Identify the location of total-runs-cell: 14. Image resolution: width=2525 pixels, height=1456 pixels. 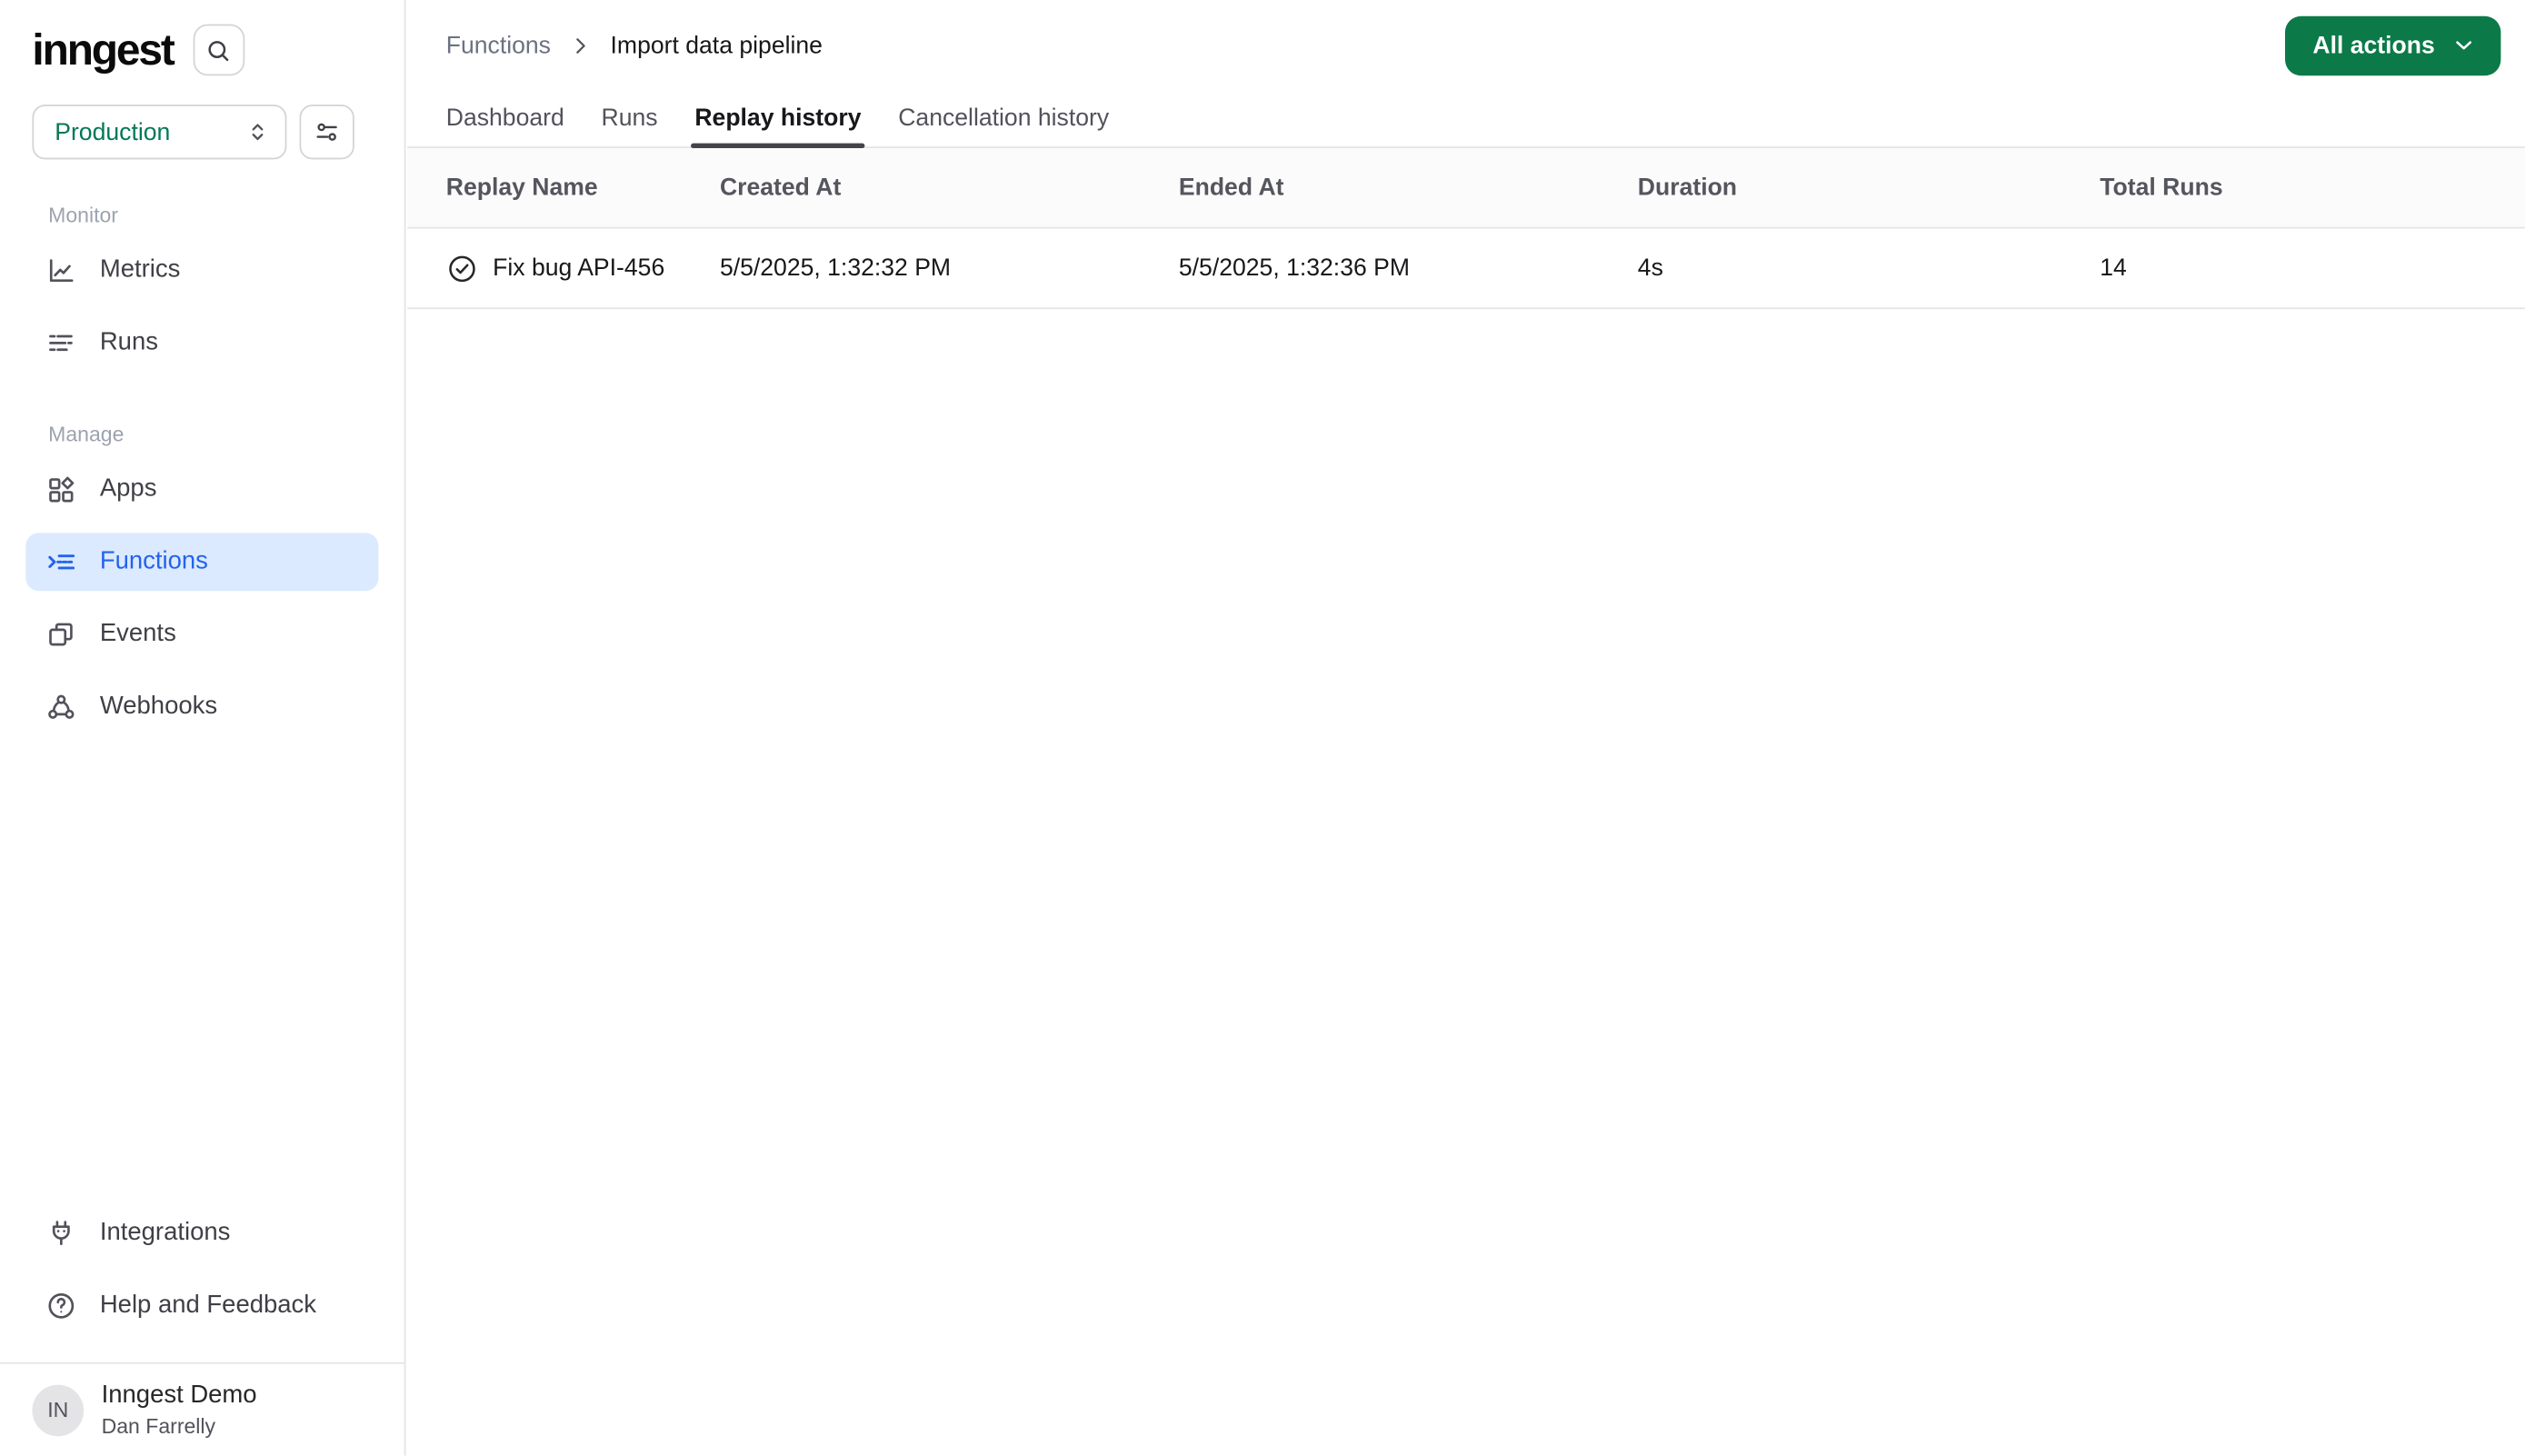
(2113, 268).